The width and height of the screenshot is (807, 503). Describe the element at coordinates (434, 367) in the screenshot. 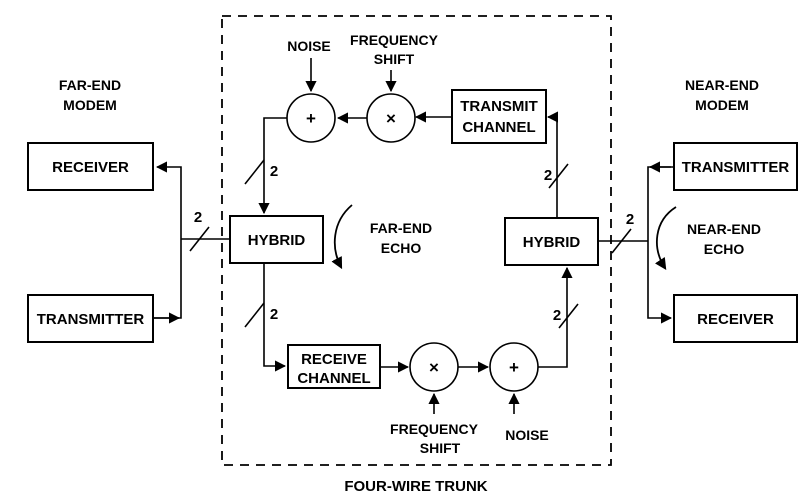

I see `bottom-multiplier-symbol: ×` at that location.